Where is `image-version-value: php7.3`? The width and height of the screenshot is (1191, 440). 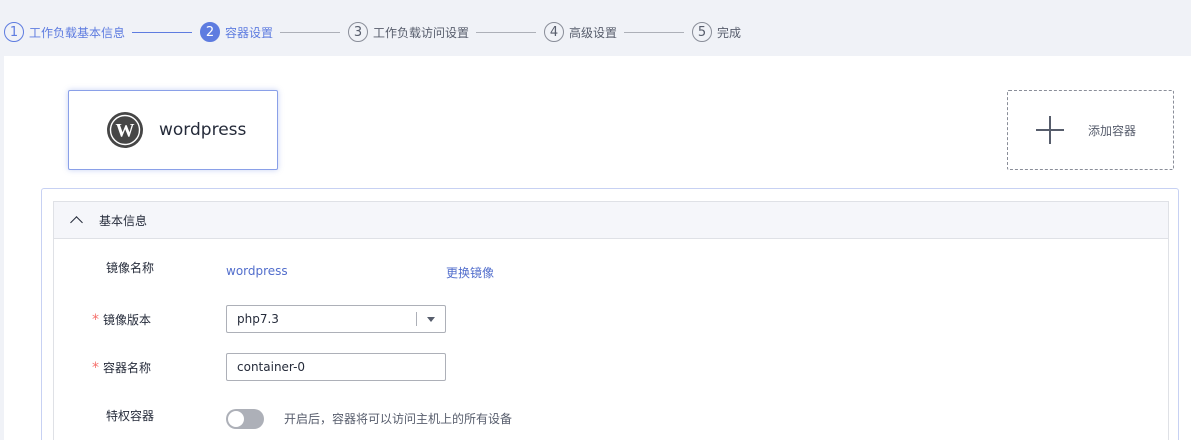 image-version-value: php7.3 is located at coordinates (258, 319).